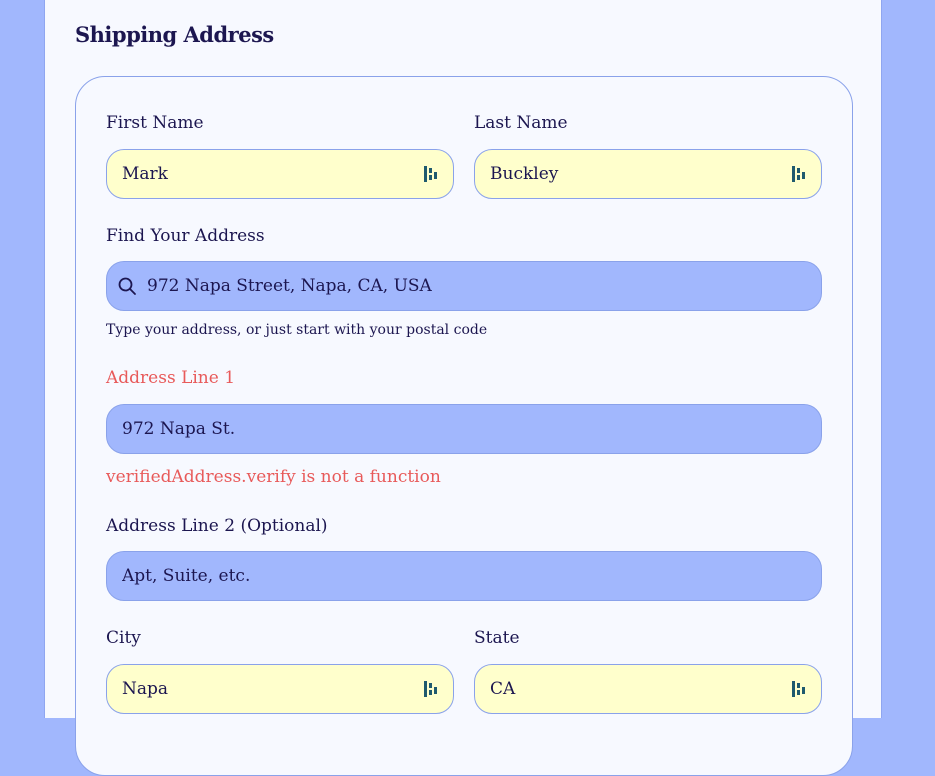  I want to click on last-name-input, so click(633, 174).